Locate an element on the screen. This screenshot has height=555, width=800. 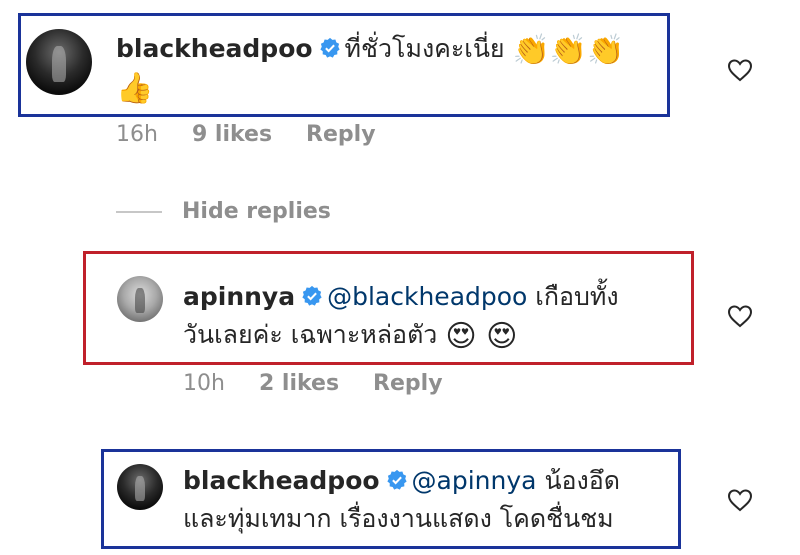
thumbs-up-emoji: 👍 is located at coordinates (135, 88).